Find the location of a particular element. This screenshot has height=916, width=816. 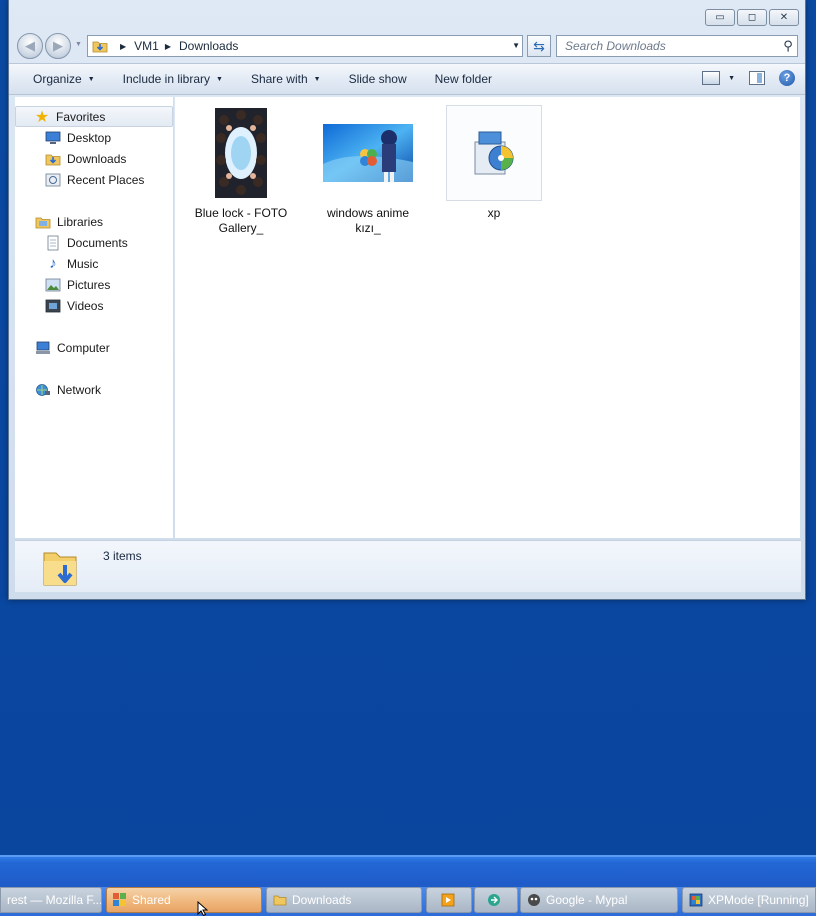

portrait-image-thumbnail is located at coordinates (241, 153).